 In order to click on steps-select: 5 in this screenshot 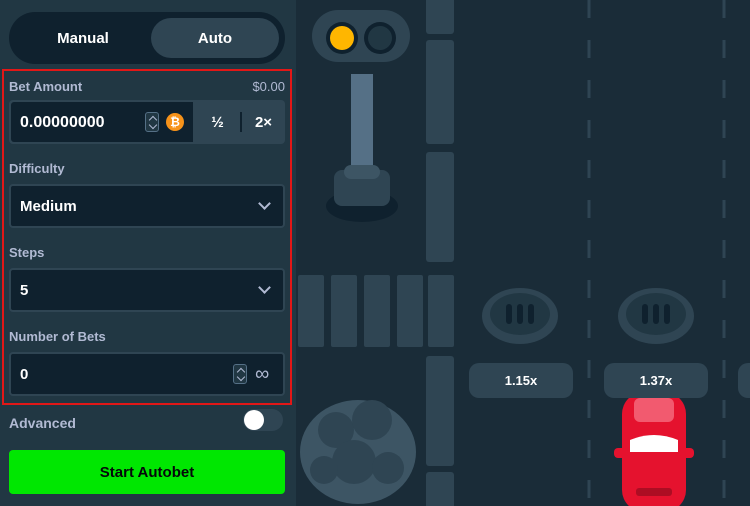, I will do `click(147, 290)`.